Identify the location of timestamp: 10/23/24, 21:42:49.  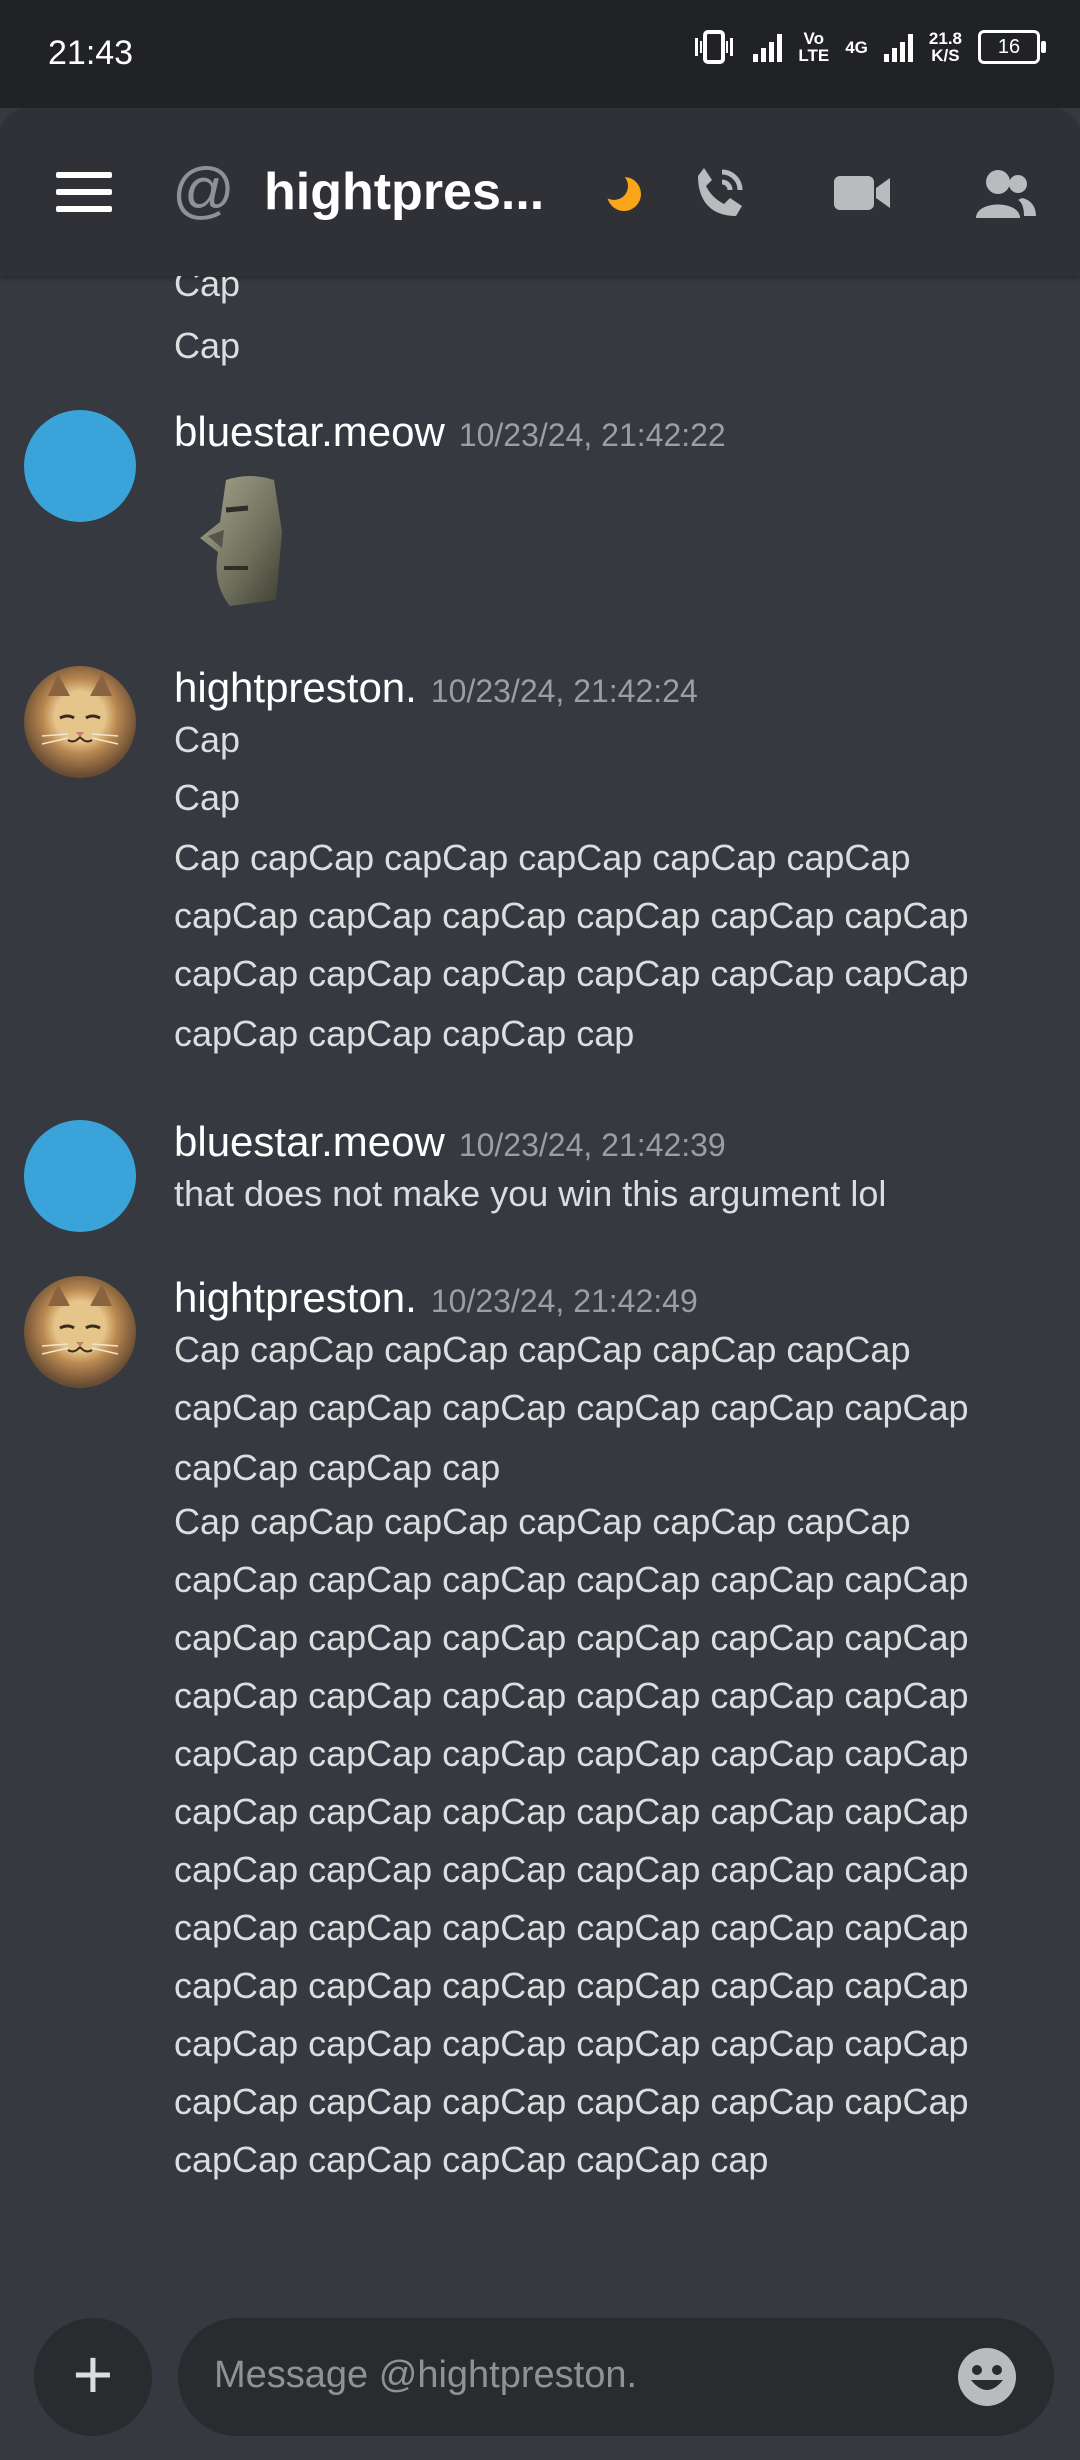
(564, 1301).